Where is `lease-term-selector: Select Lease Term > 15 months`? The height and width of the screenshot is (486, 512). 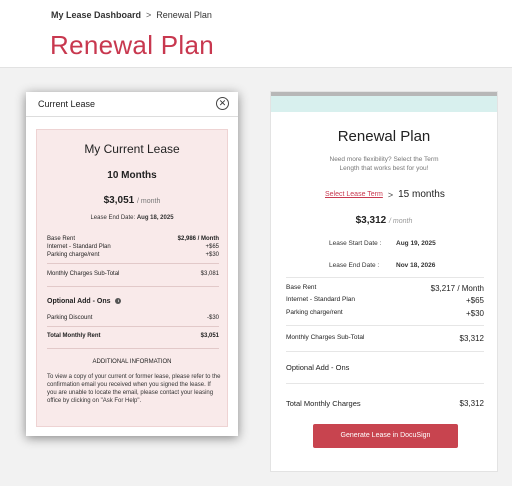 lease-term-selector: Select Lease Term > 15 months is located at coordinates (385, 194).